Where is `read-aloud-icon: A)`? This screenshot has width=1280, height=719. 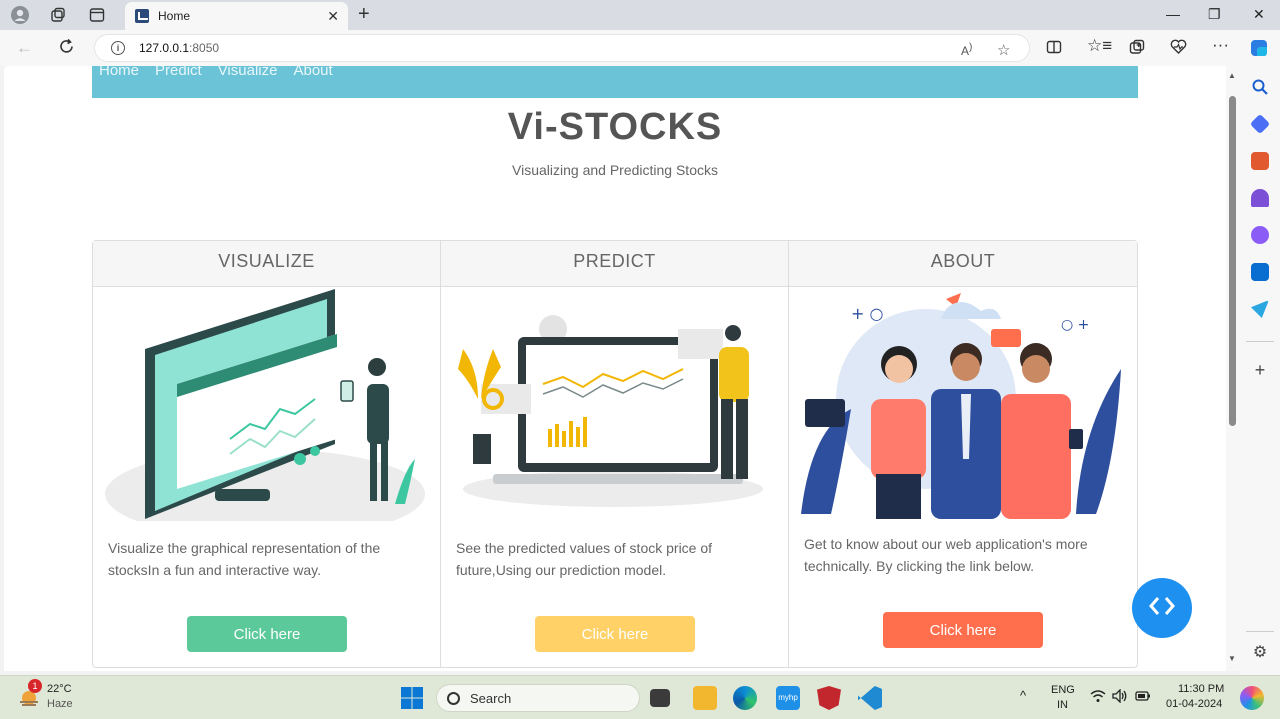 read-aloud-icon: A) is located at coordinates (966, 50).